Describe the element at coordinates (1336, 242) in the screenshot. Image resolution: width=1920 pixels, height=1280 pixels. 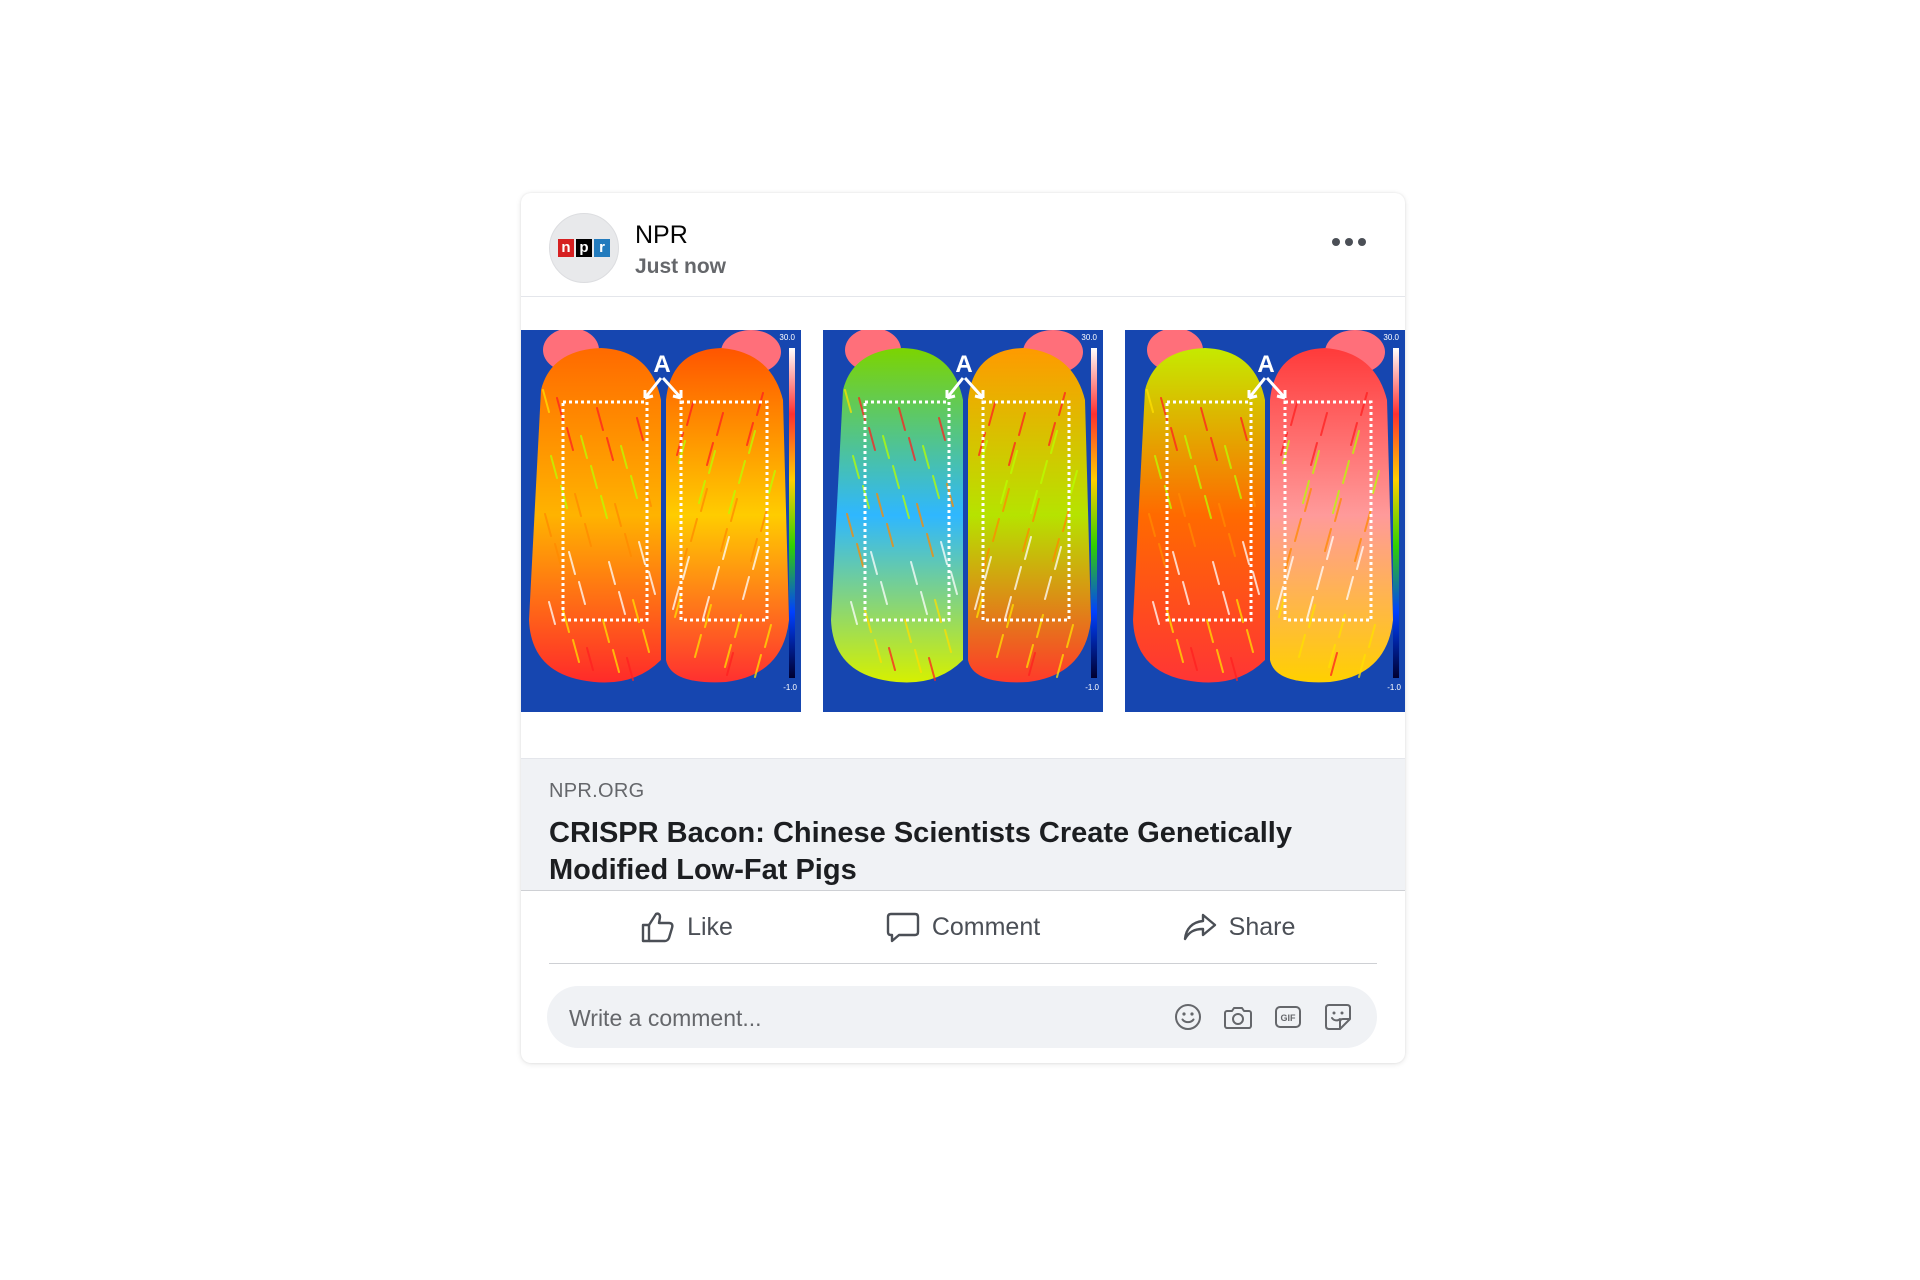
I see `more-horizontal-icon` at that location.